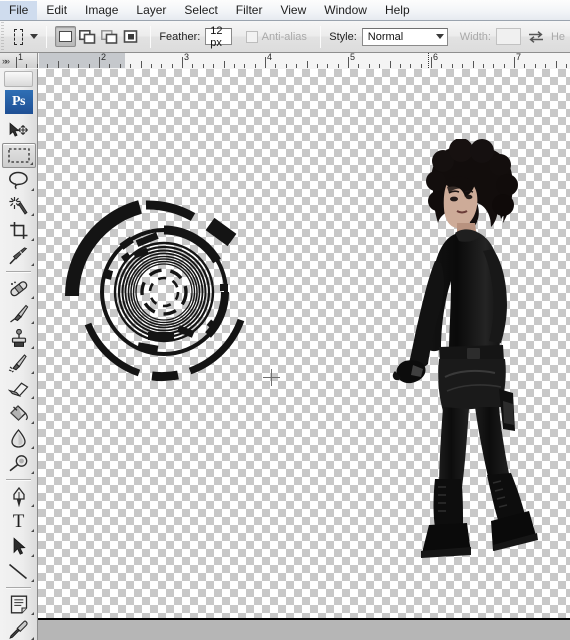 The height and width of the screenshot is (640, 570). What do you see at coordinates (293, 60) in the screenshot?
I see `ruler-scale: 1 2 3 4 5 6 7` at bounding box center [293, 60].